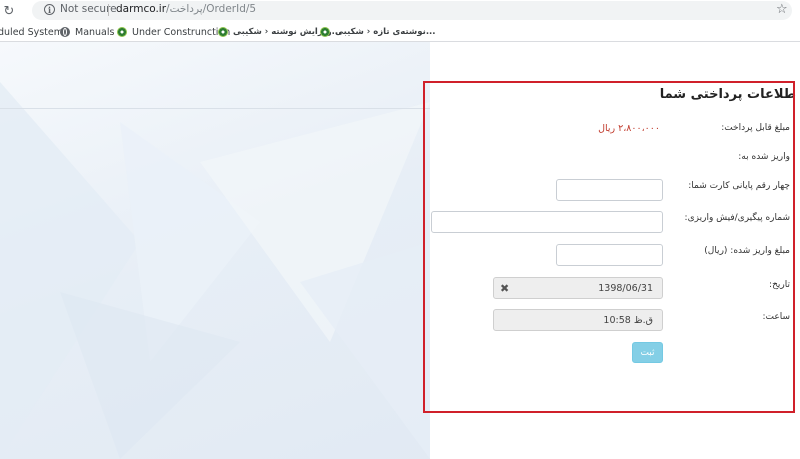  I want to click on bookmark-label: Under Construnction, so click(181, 32).